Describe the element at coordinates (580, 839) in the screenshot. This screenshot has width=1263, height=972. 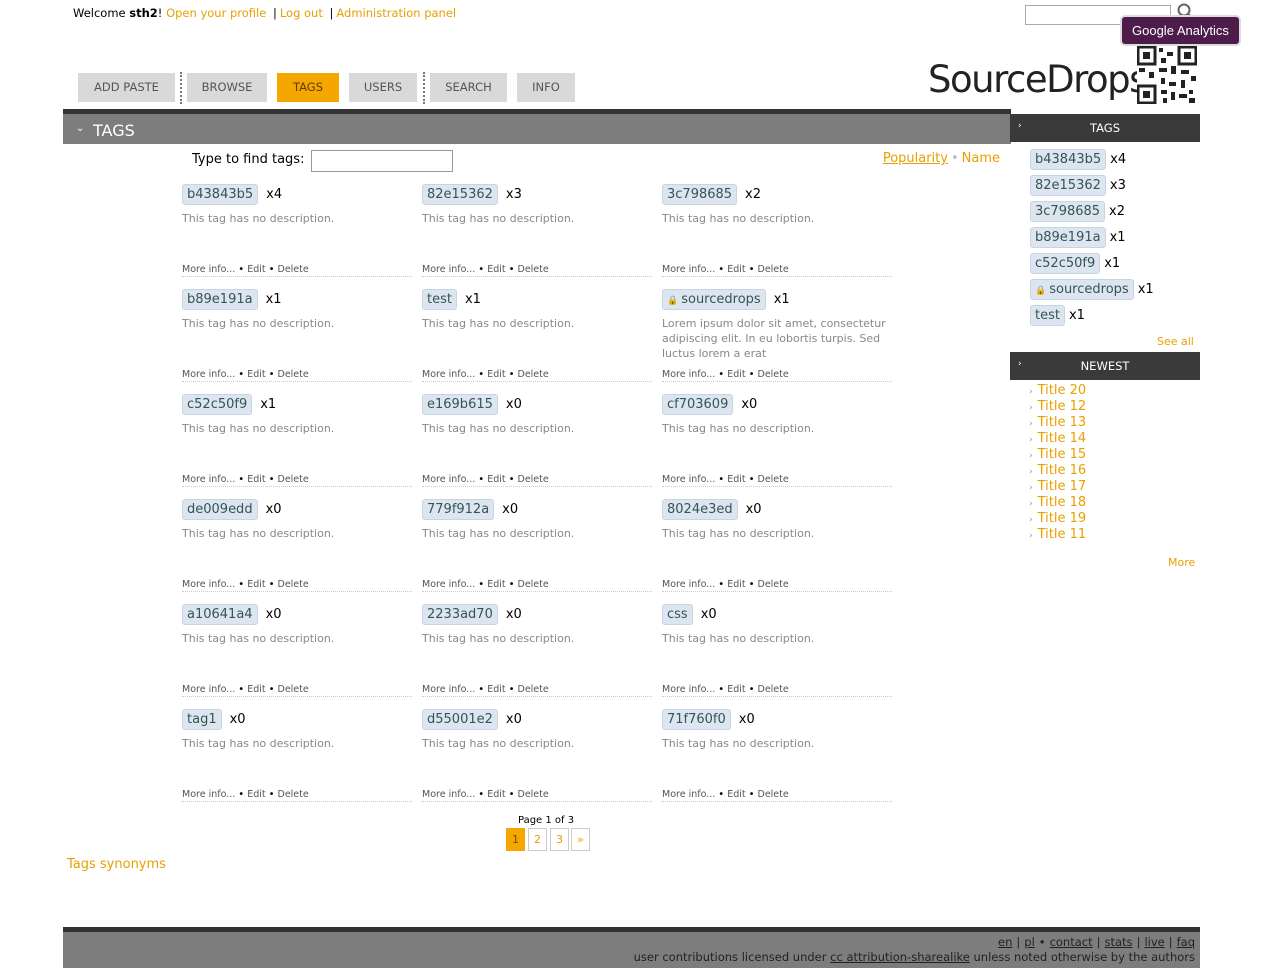
I see `next-page-button: »` at that location.